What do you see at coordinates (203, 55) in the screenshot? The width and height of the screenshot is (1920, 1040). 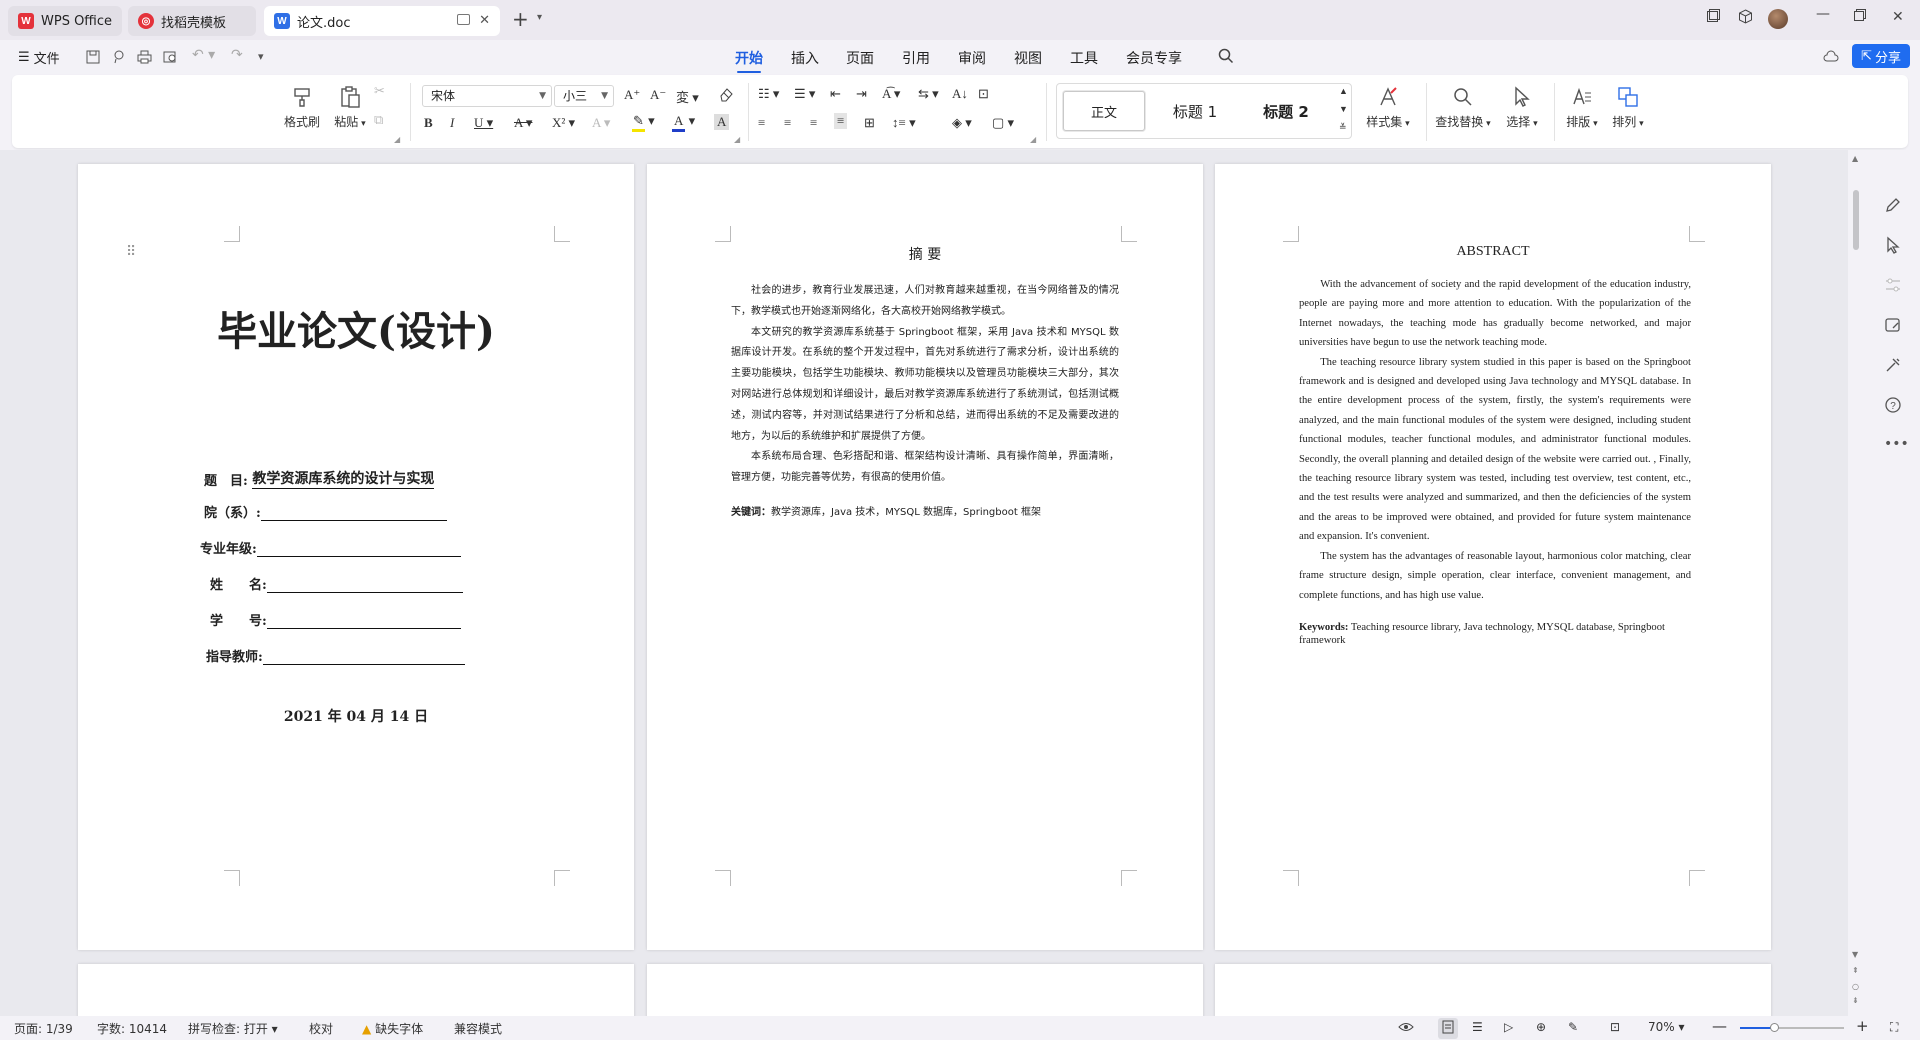 I see `undo-icon: ↶ ▾` at bounding box center [203, 55].